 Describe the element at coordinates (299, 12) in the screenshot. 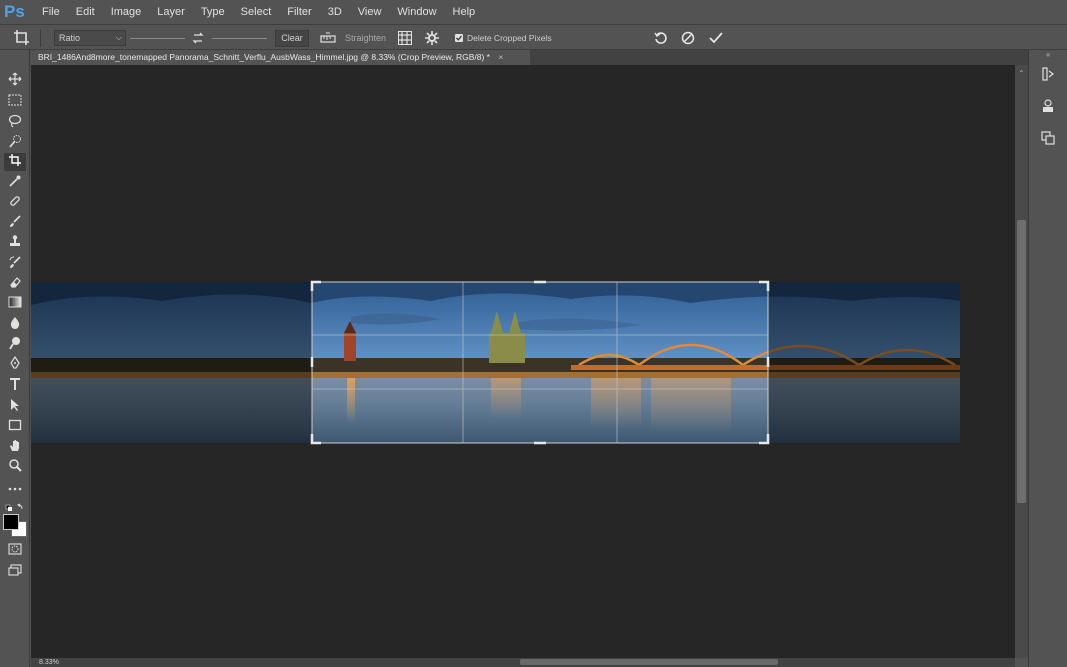

I see `menu-filter: Filter` at that location.